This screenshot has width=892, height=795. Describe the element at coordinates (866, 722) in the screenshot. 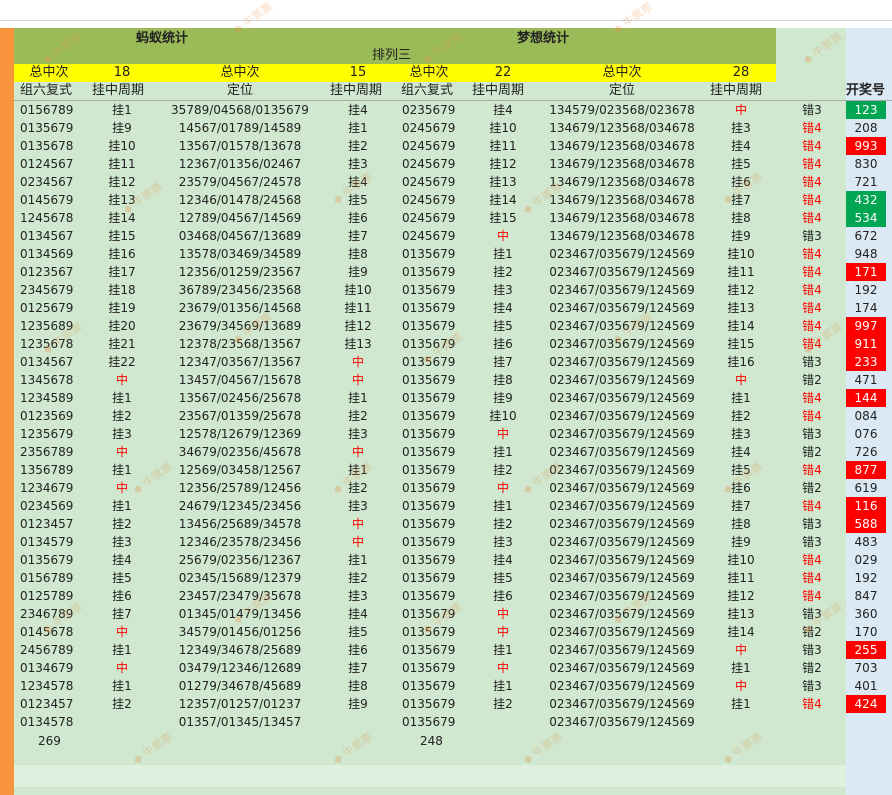

I see `cell-result` at that location.